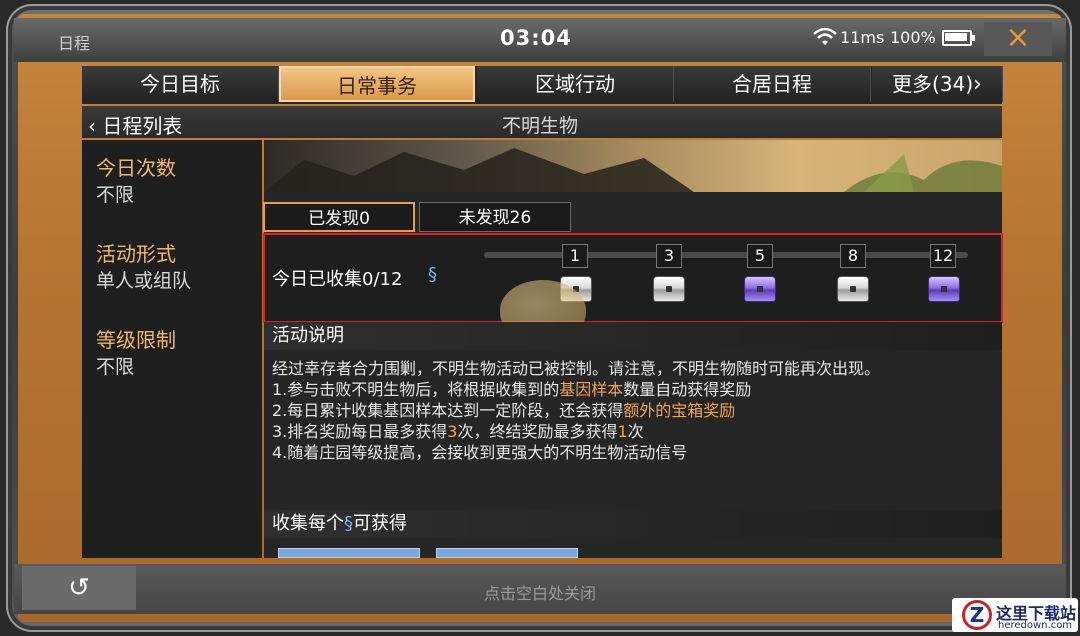  I want to click on chevron-right-icon: ›, so click(977, 84).